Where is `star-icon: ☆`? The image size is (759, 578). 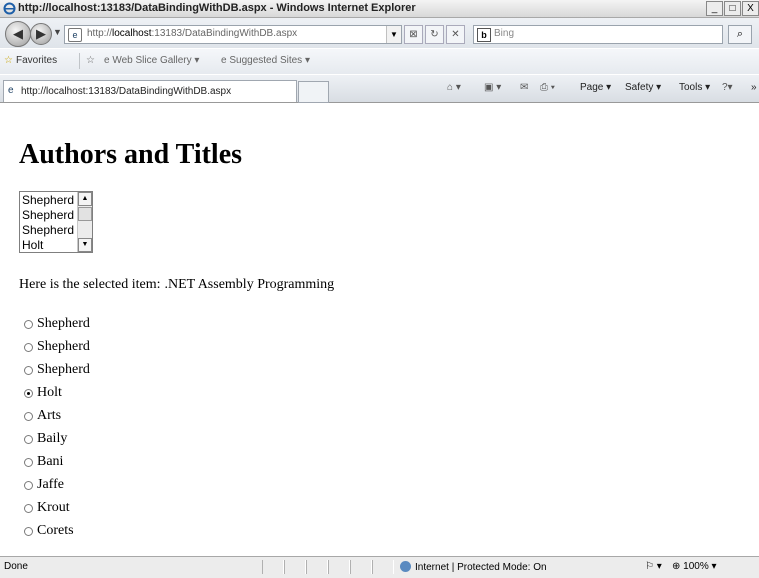 star-icon: ☆ is located at coordinates (8, 60).